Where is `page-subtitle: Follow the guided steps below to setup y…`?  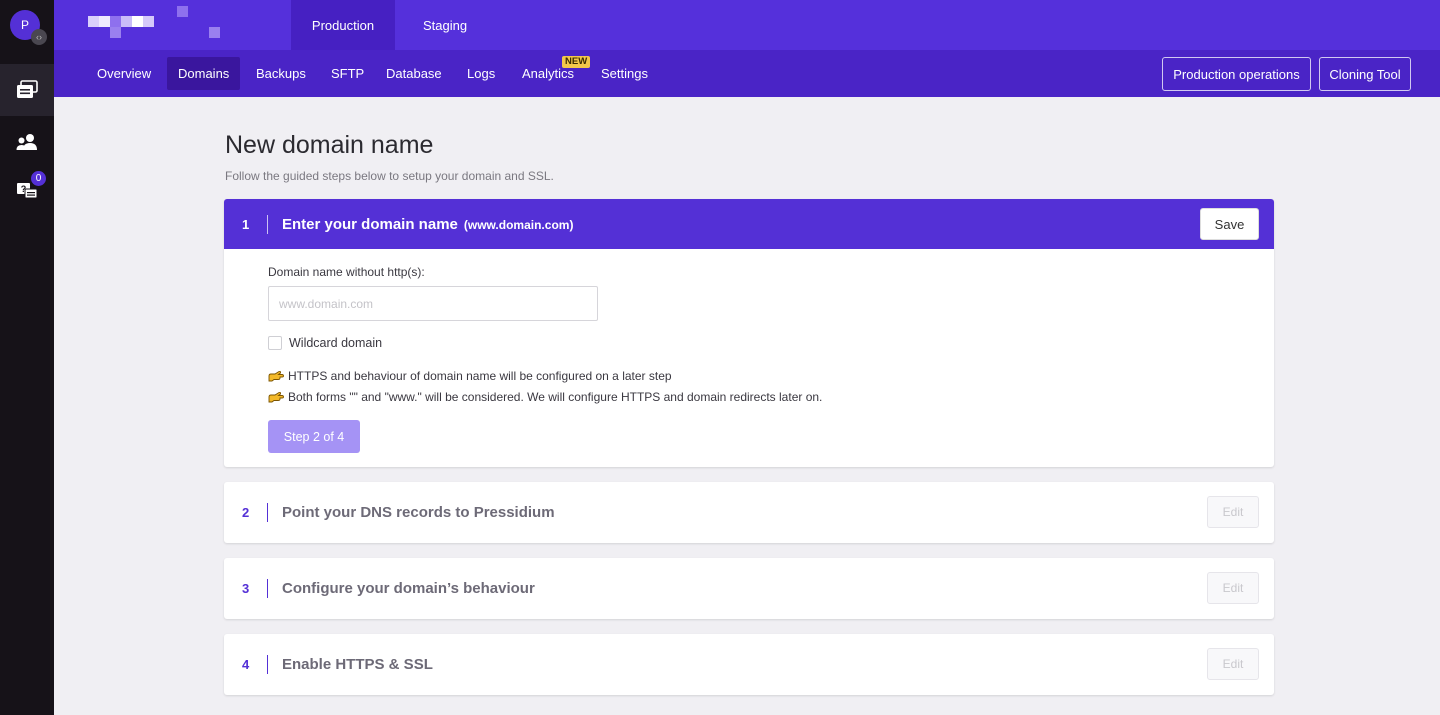
page-subtitle: Follow the guided steps below to setup y… is located at coordinates (389, 176).